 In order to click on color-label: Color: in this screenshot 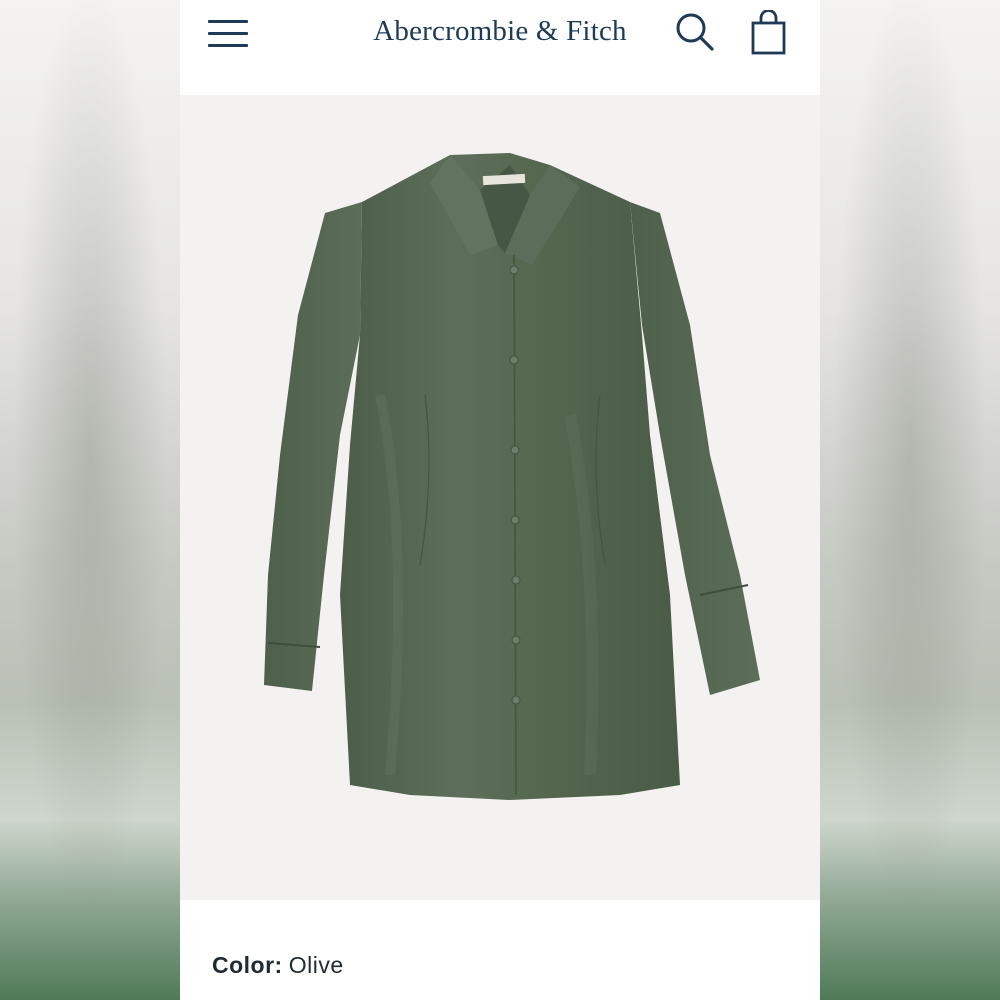, I will do `click(247, 965)`.